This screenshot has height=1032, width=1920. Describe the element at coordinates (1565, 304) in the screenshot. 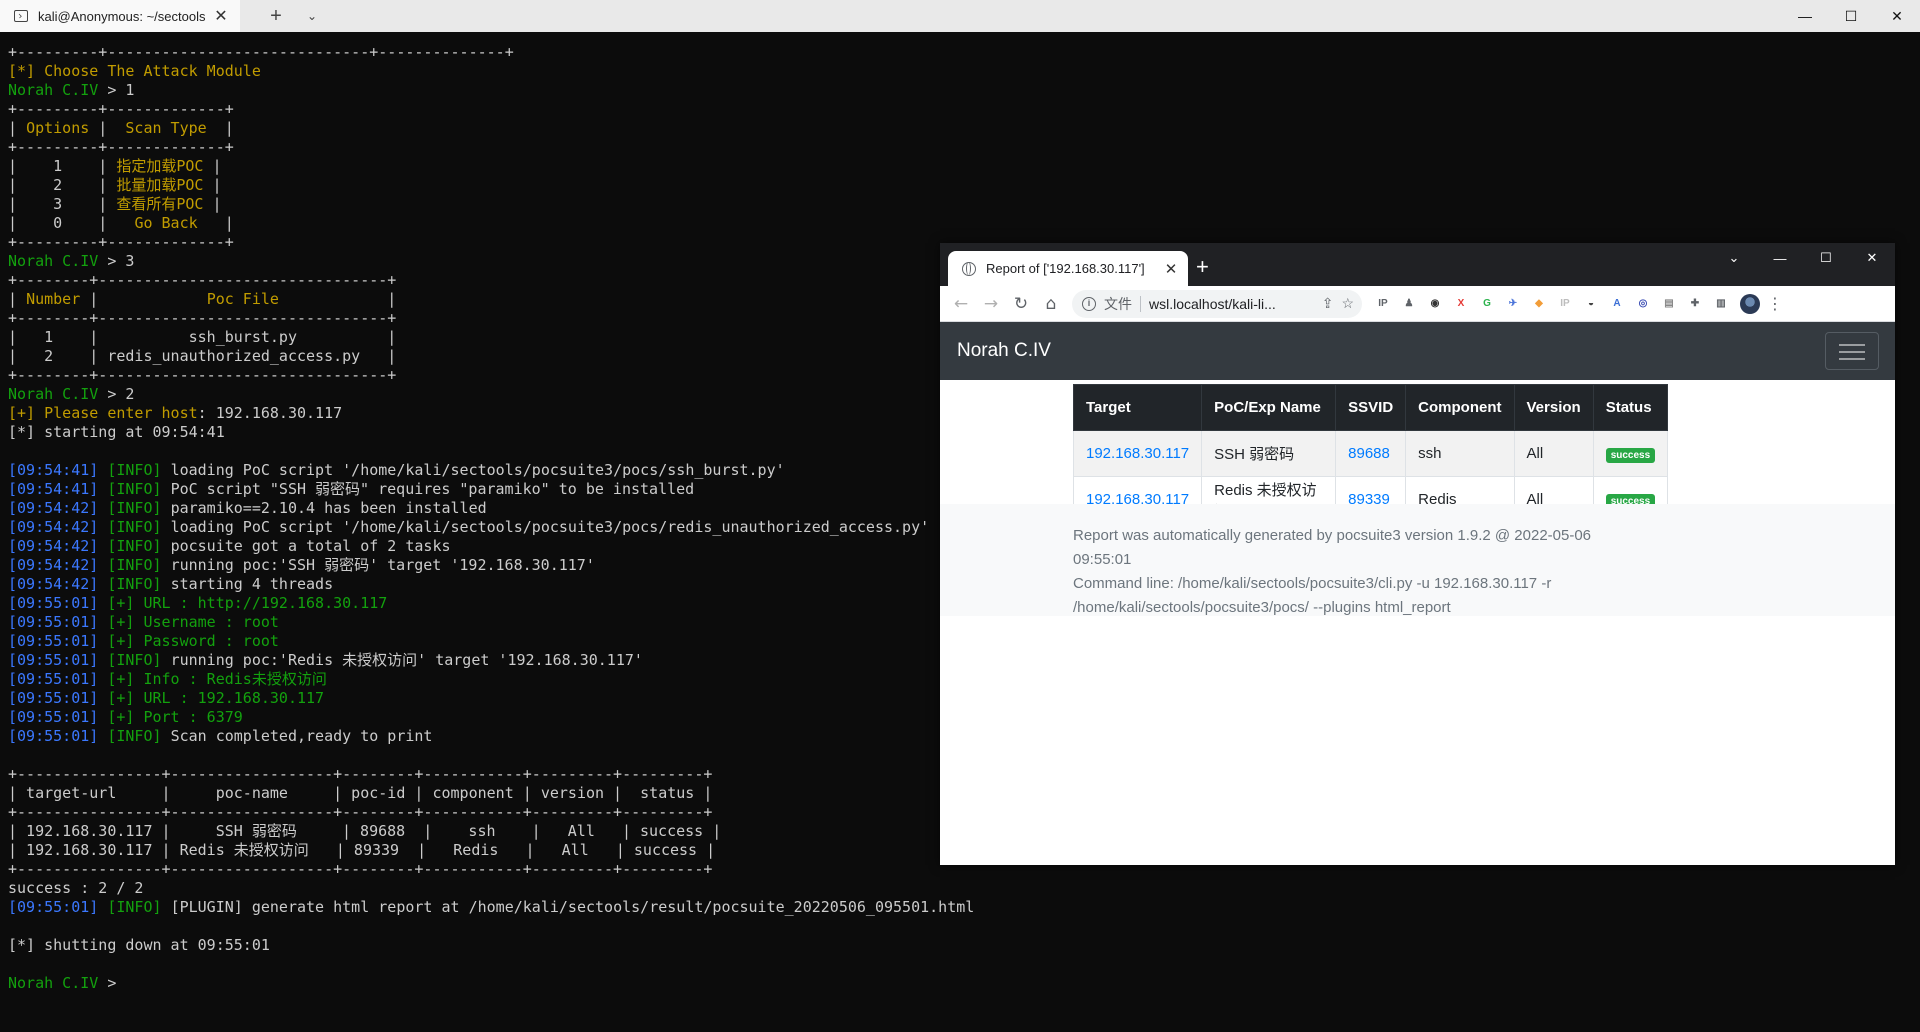

I see `ip-grey-extension-icon: IP` at that location.